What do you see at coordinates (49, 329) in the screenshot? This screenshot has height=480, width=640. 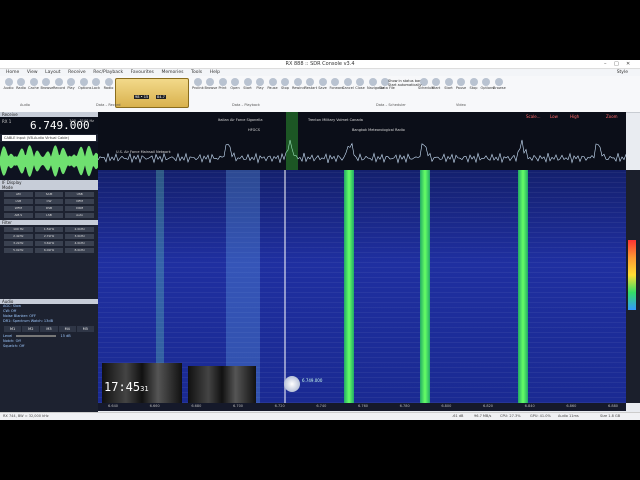 I see `memory-button-2: M3` at bounding box center [49, 329].